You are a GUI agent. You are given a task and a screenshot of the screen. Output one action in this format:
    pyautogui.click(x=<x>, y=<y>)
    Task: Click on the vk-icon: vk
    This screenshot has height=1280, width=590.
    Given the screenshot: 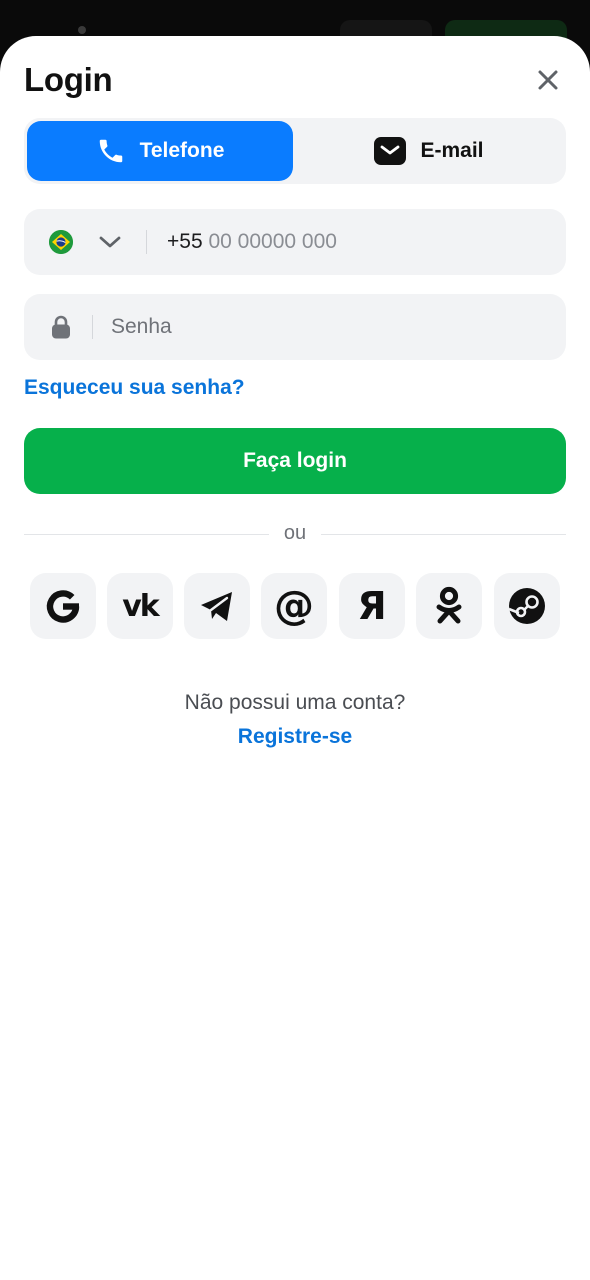 What is the action you would take?
    pyautogui.click(x=140, y=606)
    